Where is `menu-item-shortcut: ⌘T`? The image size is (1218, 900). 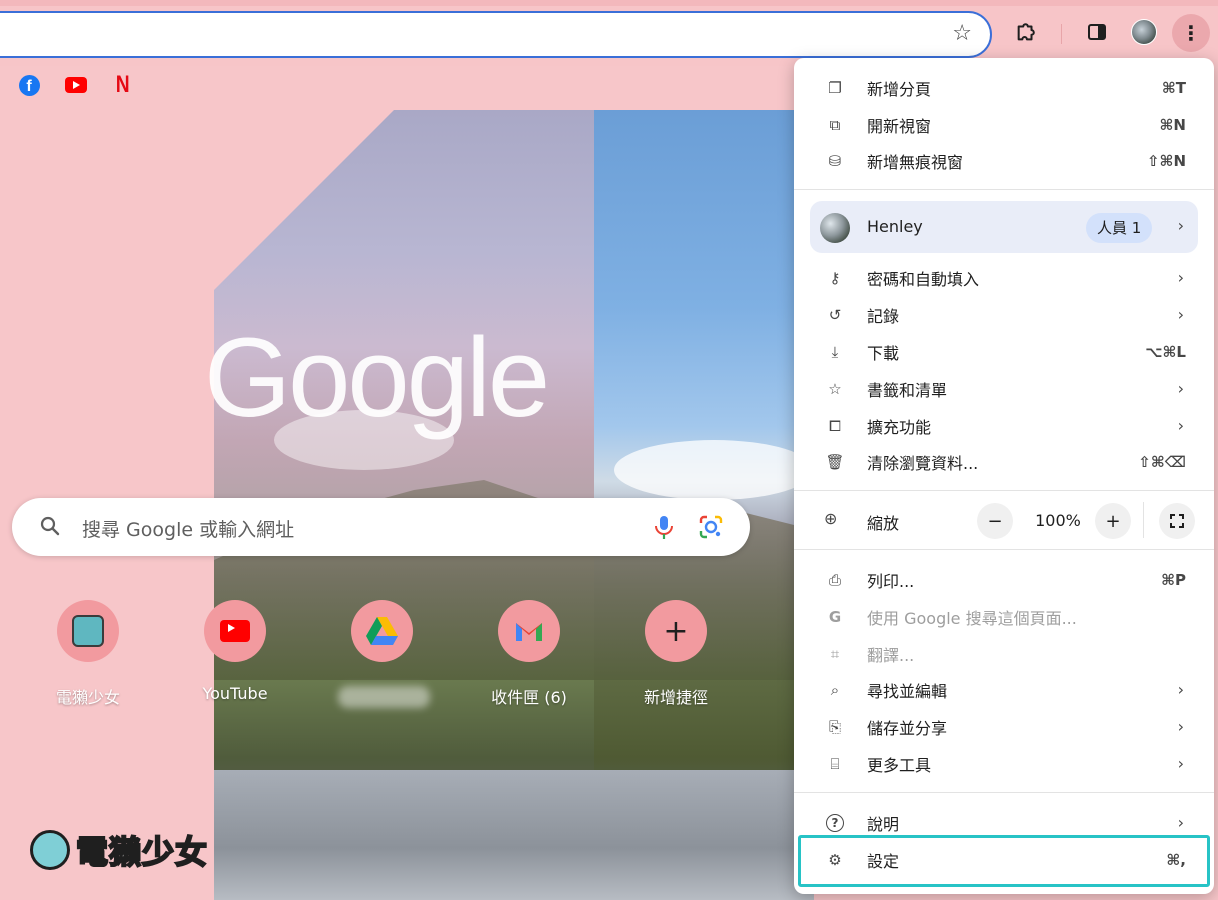
menu-item-shortcut: ⌘T is located at coordinates (1173, 87).